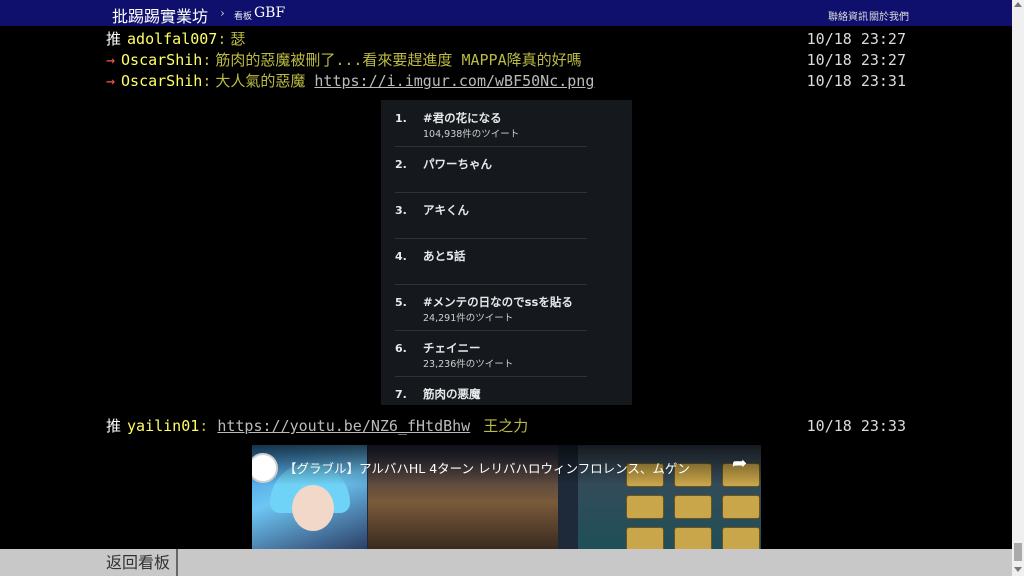 This screenshot has width=1024, height=576. What do you see at coordinates (1018, 569) in the screenshot?
I see `scroll-down-arrow-icon` at bounding box center [1018, 569].